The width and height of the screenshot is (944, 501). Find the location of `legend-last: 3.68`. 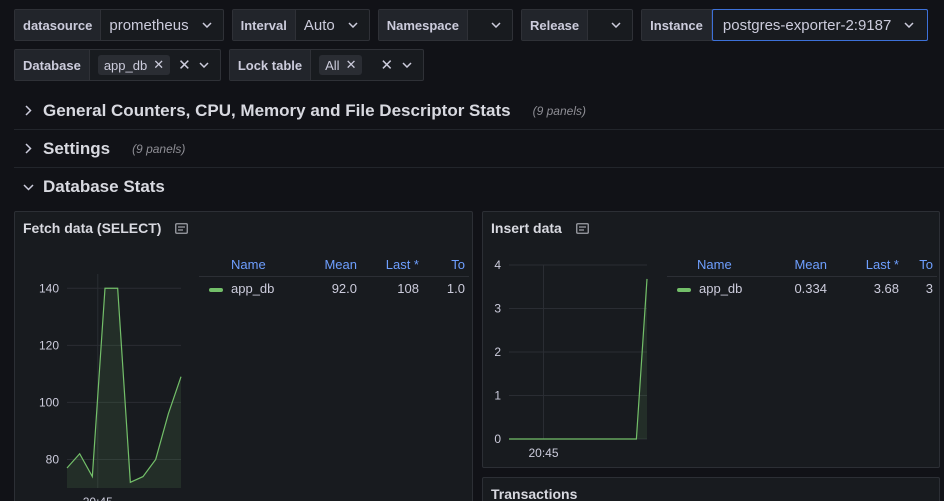

legend-last: 3.68 is located at coordinates (886, 288).